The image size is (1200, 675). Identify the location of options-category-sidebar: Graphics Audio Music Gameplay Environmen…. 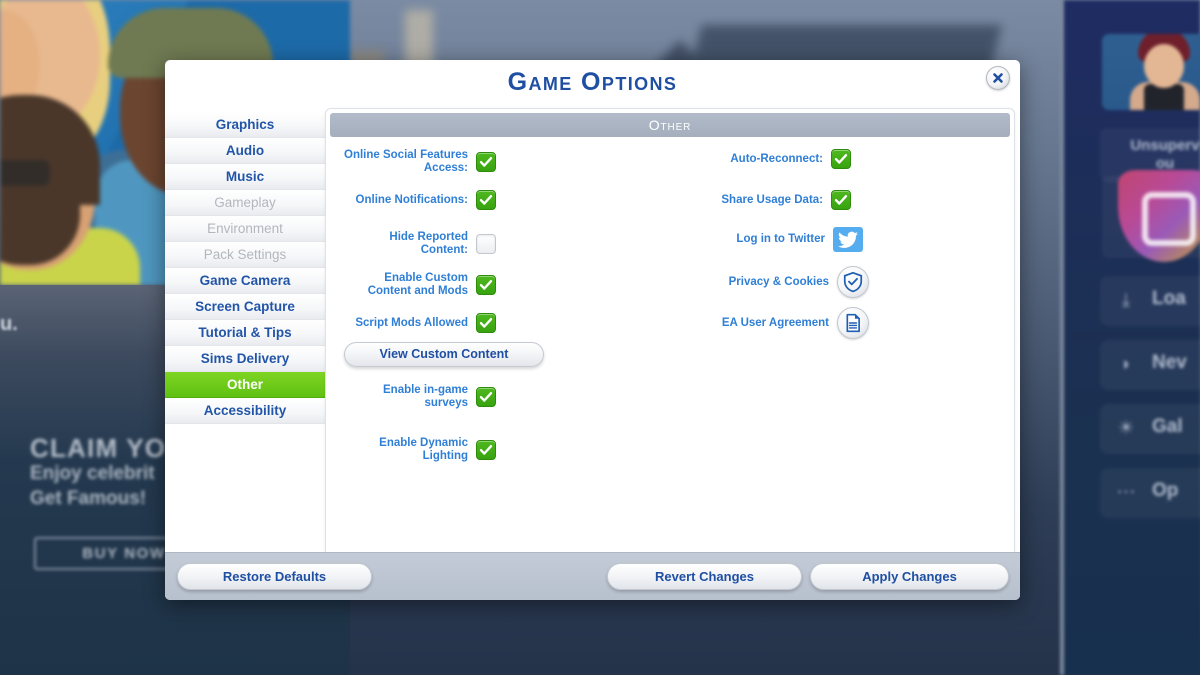
(245, 268).